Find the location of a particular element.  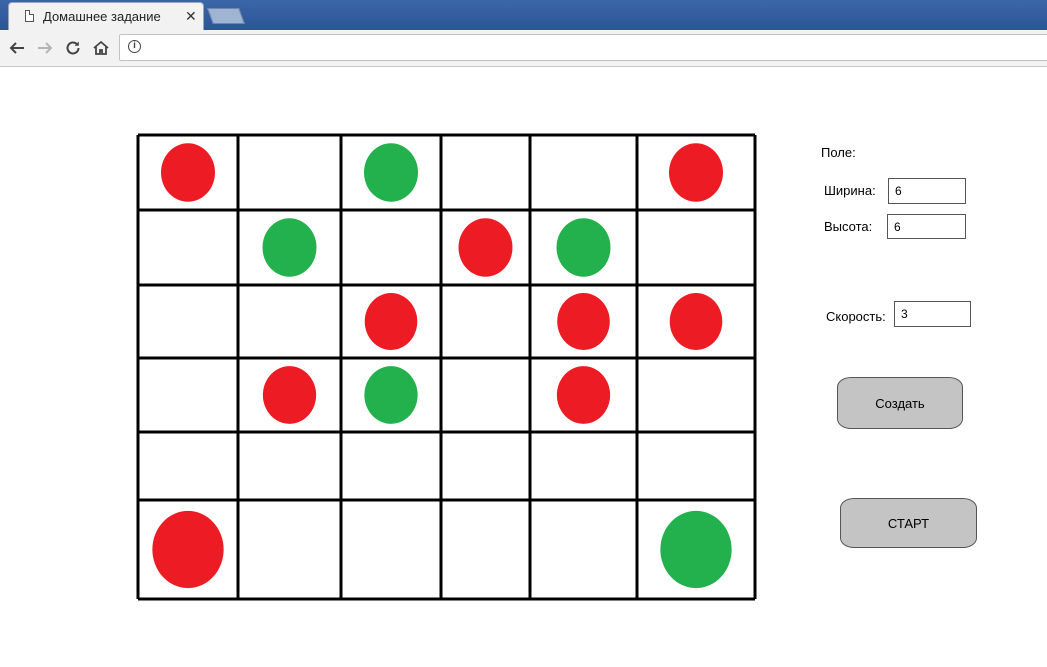

browser-tab: Домашнее задание ✕ is located at coordinates (106, 16).